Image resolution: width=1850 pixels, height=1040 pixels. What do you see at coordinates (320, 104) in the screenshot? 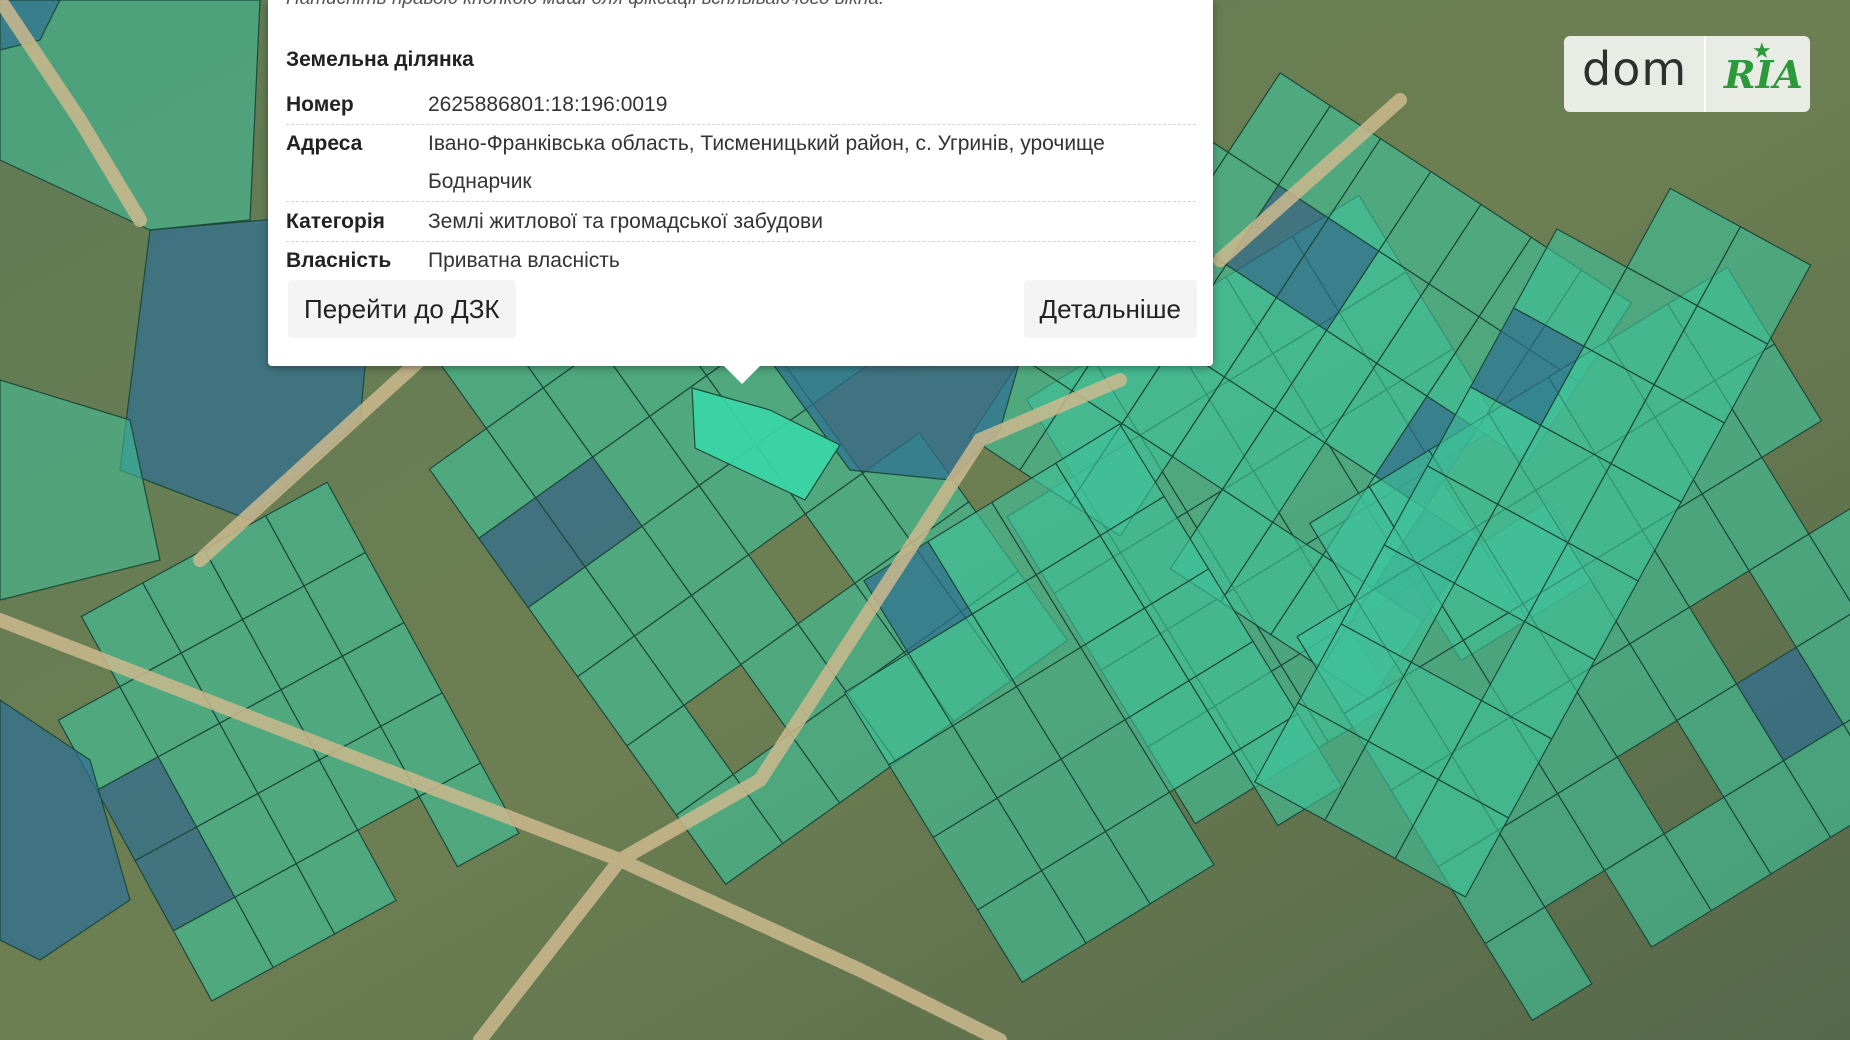
I see `field-number-label: Номер` at bounding box center [320, 104].